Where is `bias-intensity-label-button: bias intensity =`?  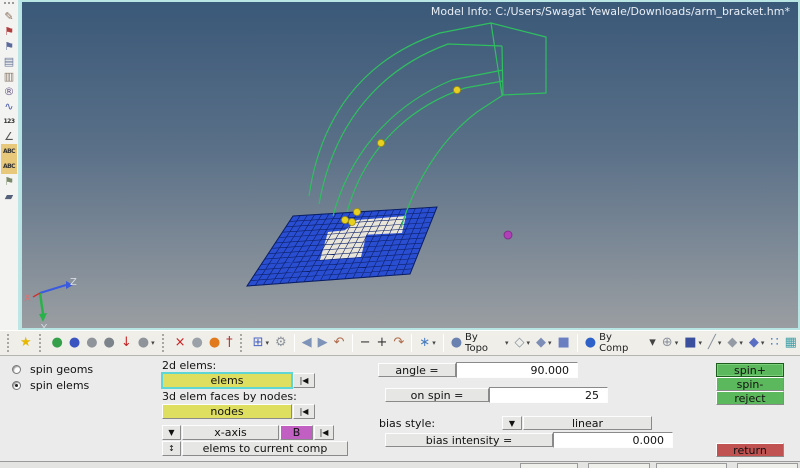
bias-intensity-label-button: bias intensity = is located at coordinates (469, 440).